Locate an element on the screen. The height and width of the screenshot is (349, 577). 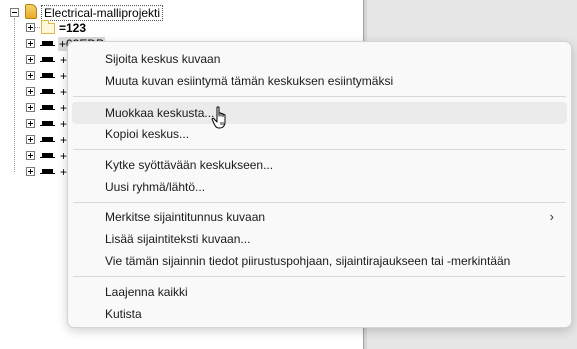
menu-item-mark-location-id: Merkitse sijaintitunnus kuvaan › is located at coordinates (319, 217).